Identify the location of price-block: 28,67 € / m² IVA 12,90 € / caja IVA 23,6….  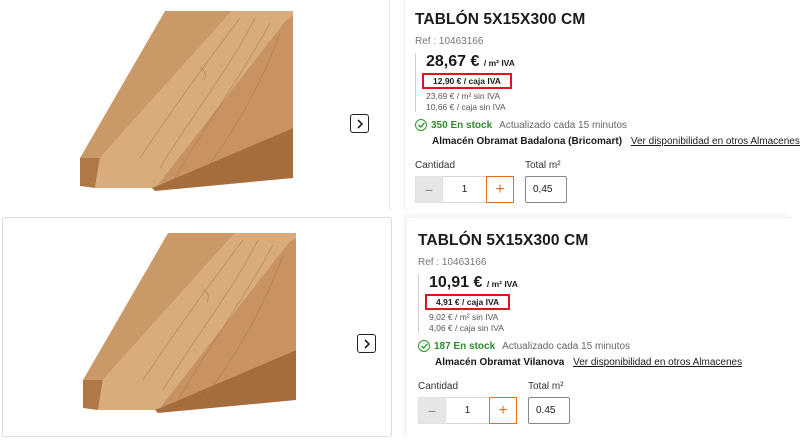
(565, 82).